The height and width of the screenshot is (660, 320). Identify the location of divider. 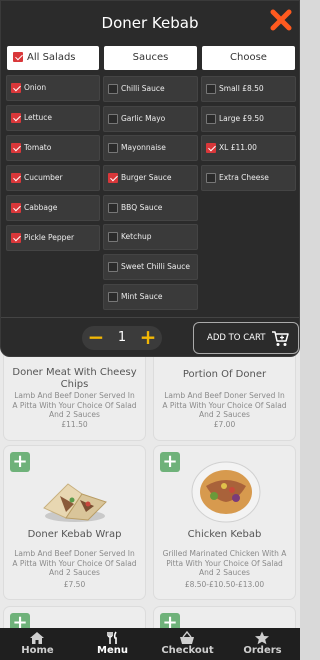
(150, 317).